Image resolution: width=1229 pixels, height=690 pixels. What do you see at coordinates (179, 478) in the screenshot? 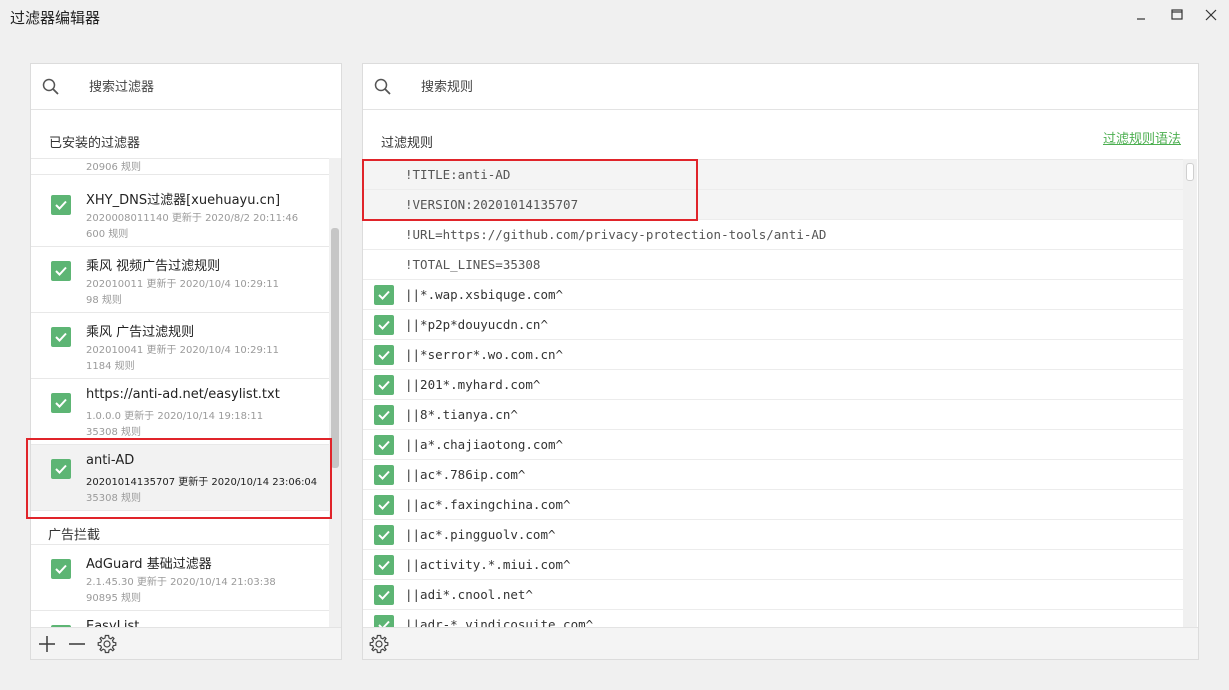
I see `highlight-box-selected-filter` at bounding box center [179, 478].